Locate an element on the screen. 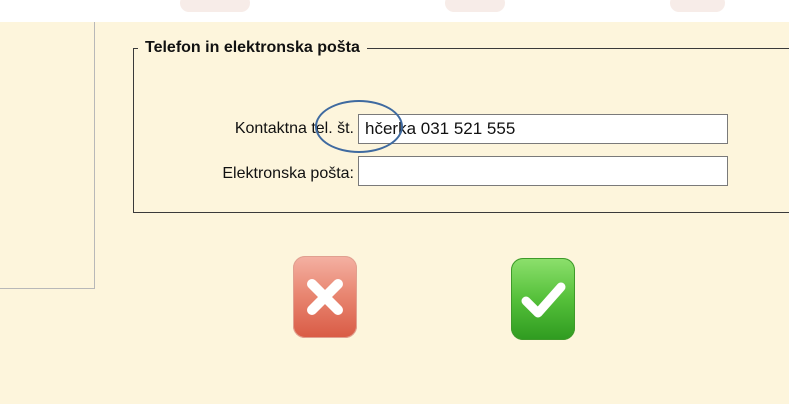  close-x-icon is located at coordinates (325, 297).